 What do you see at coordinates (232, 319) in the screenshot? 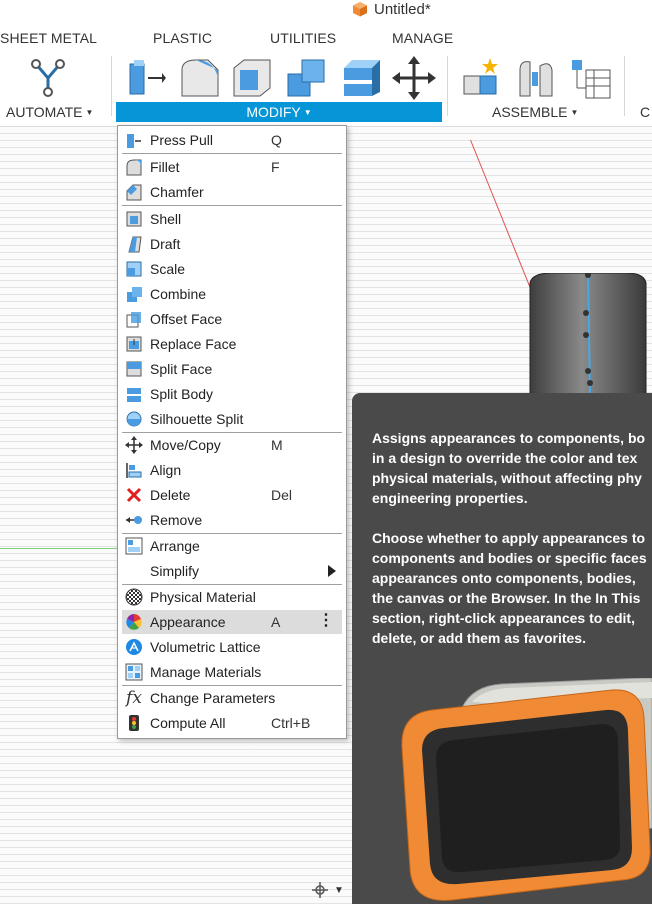
I see `menu-item-offset-face: Offset Face` at bounding box center [232, 319].